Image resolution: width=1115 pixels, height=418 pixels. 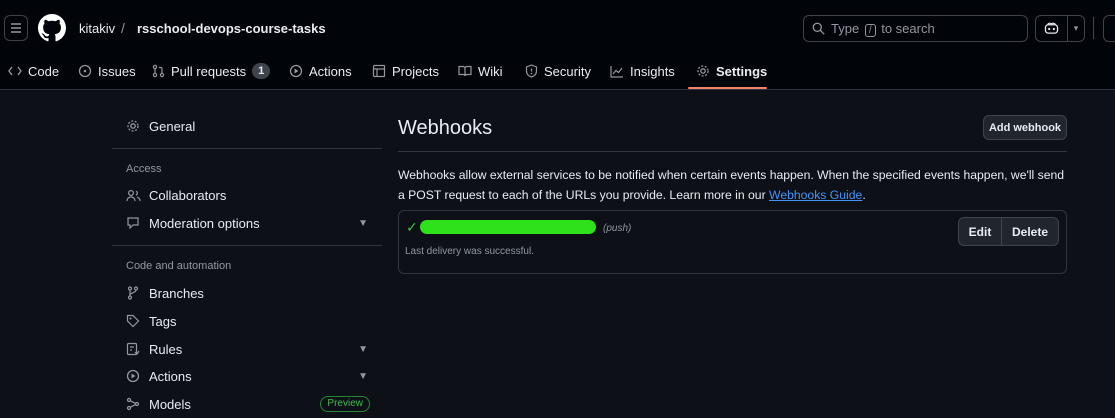 I want to click on active-tab-indicator, so click(x=727, y=88).